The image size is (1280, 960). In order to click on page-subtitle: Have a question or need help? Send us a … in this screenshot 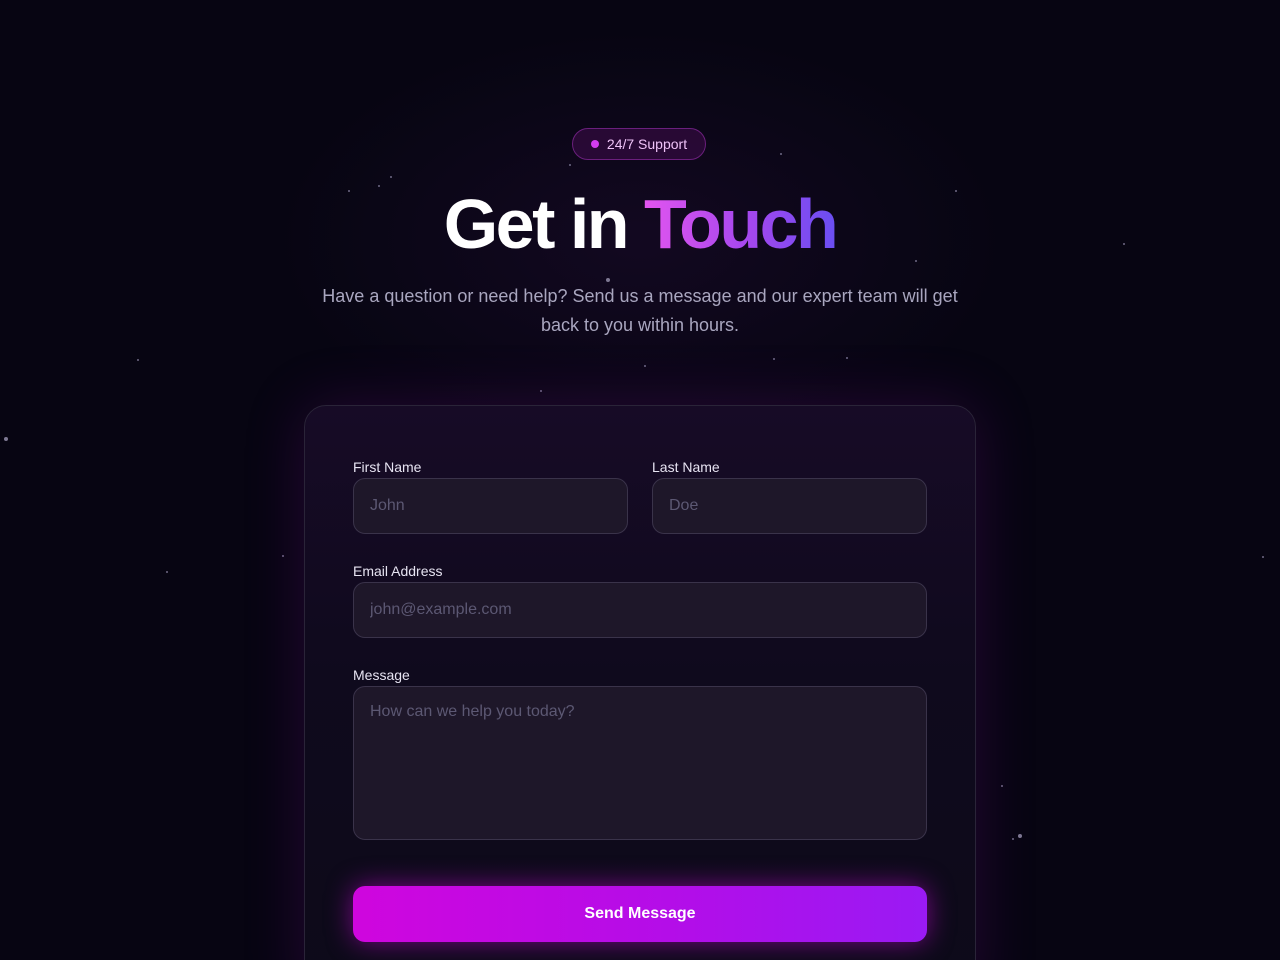, I will do `click(640, 310)`.